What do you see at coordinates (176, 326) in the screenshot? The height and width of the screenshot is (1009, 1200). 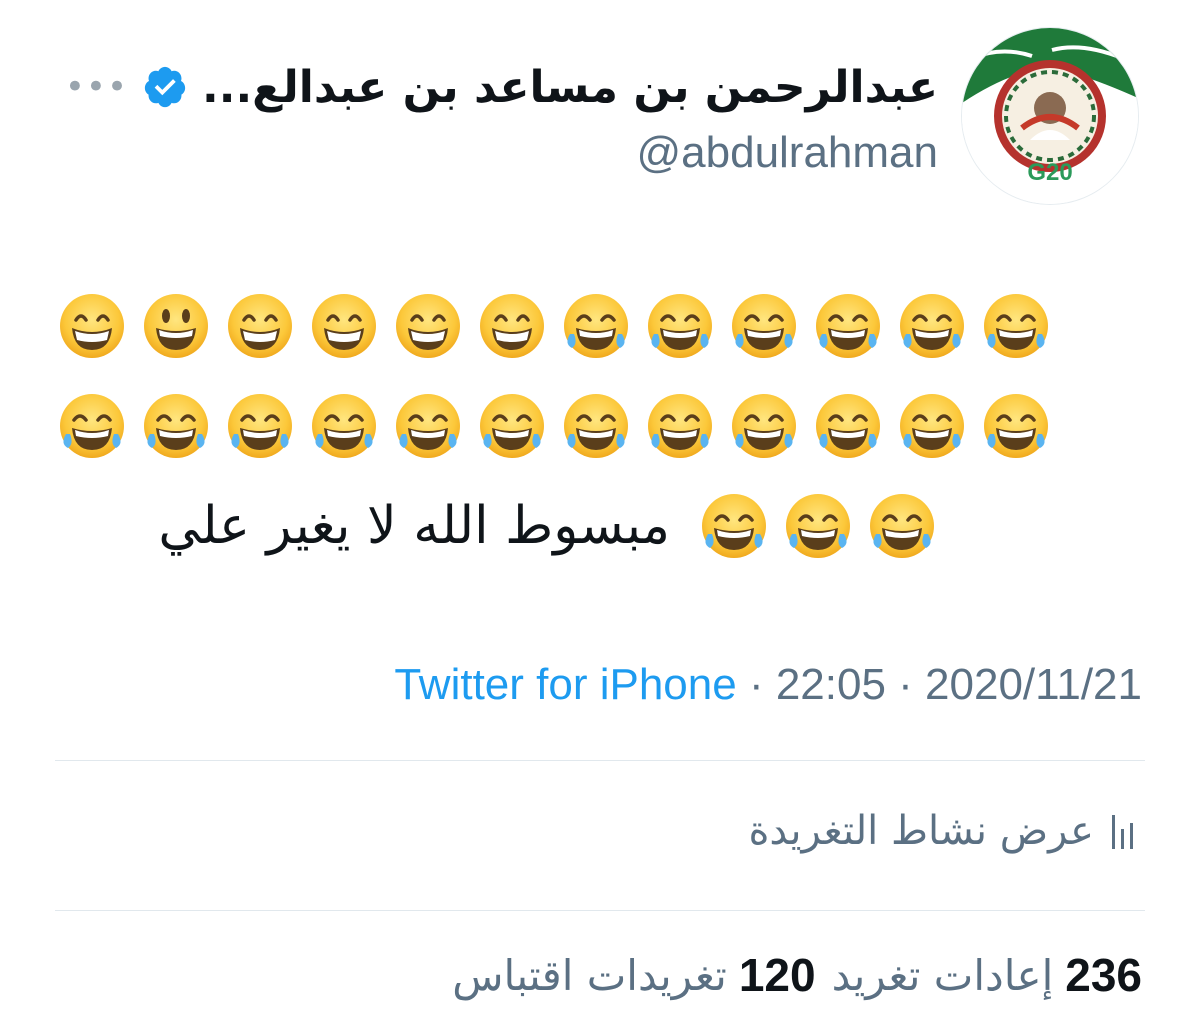 I see `smiley-face-emoji` at bounding box center [176, 326].